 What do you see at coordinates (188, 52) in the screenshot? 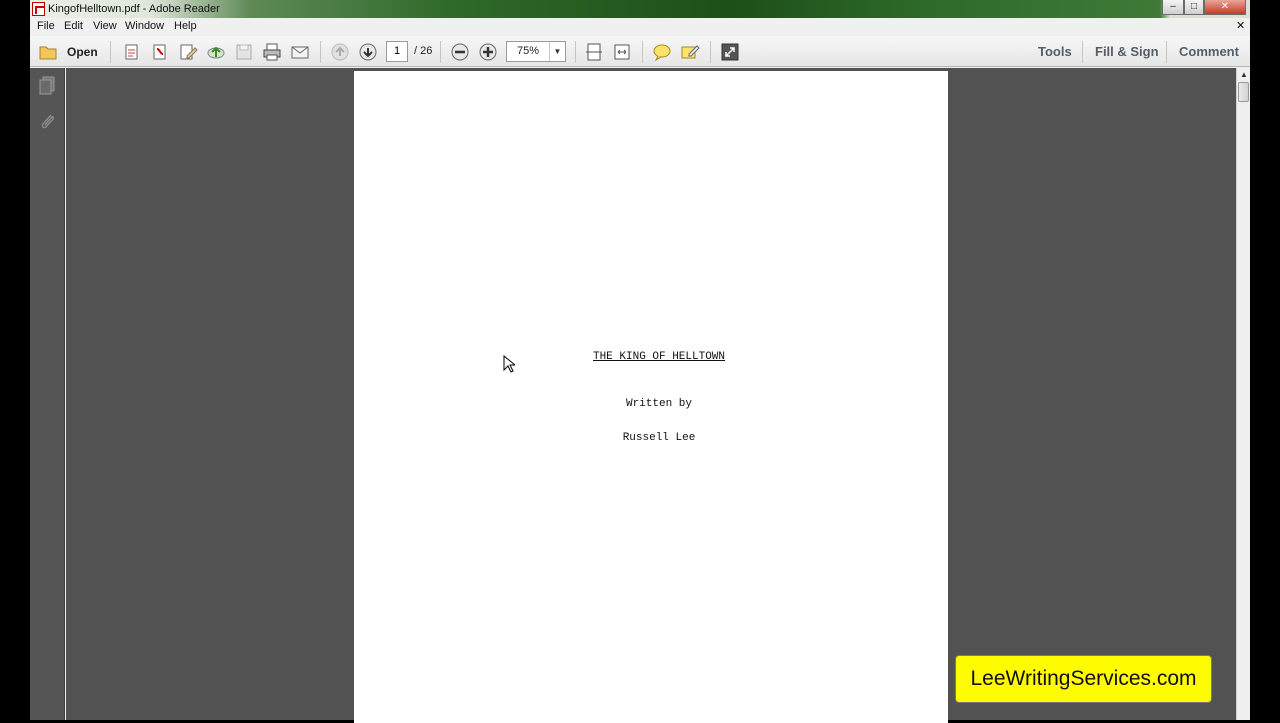
I see `edit-pdf-icon` at bounding box center [188, 52].